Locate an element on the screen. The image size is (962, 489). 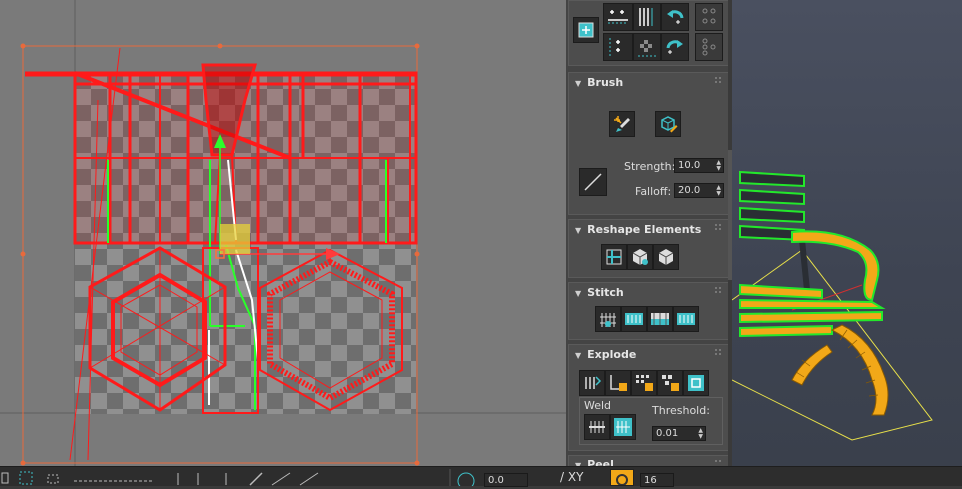
split-by-smoothing-button is located at coordinates (618, 383).